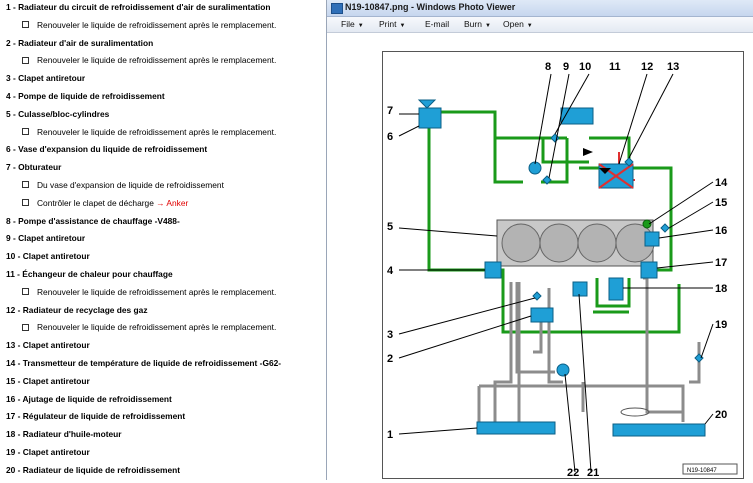 This screenshot has height=483, width=753. I want to click on diagram-label-15: 15, so click(721, 203).